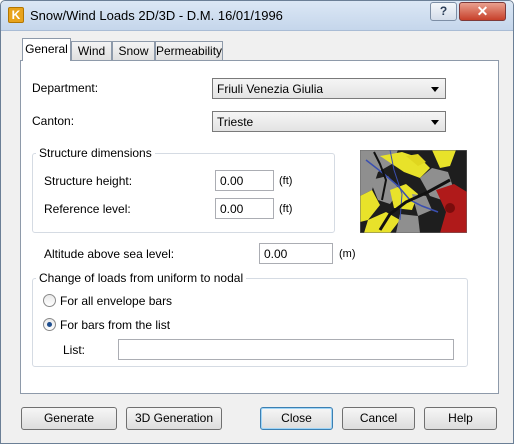  I want to click on list-label: List:, so click(74, 350).